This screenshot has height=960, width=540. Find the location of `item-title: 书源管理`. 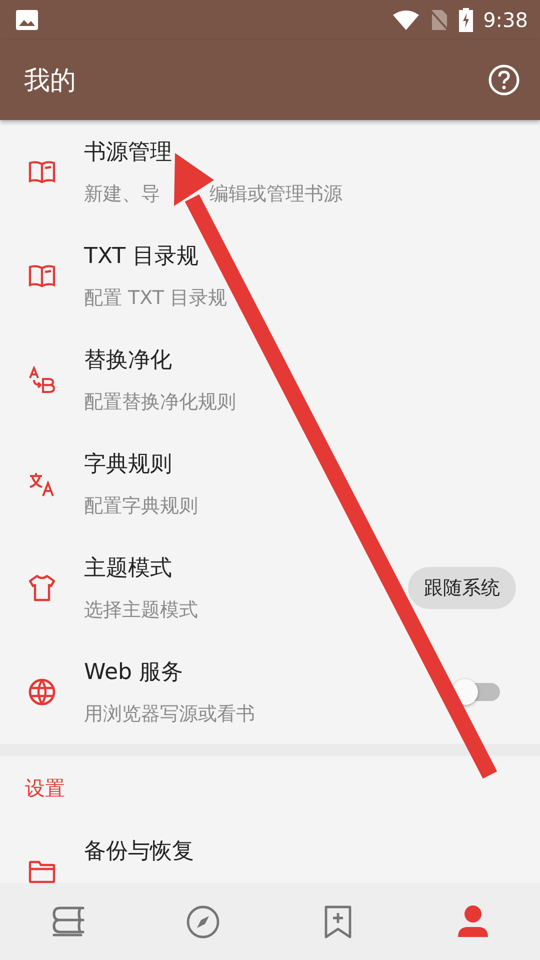

item-title: 书源管理 is located at coordinates (128, 153).